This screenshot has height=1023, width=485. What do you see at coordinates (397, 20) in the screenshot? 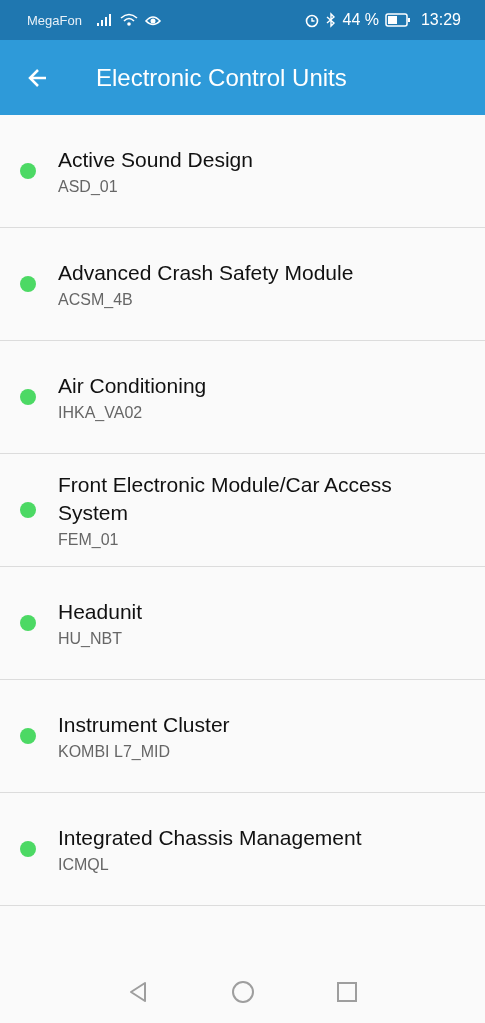
I see `battery-icon` at bounding box center [397, 20].